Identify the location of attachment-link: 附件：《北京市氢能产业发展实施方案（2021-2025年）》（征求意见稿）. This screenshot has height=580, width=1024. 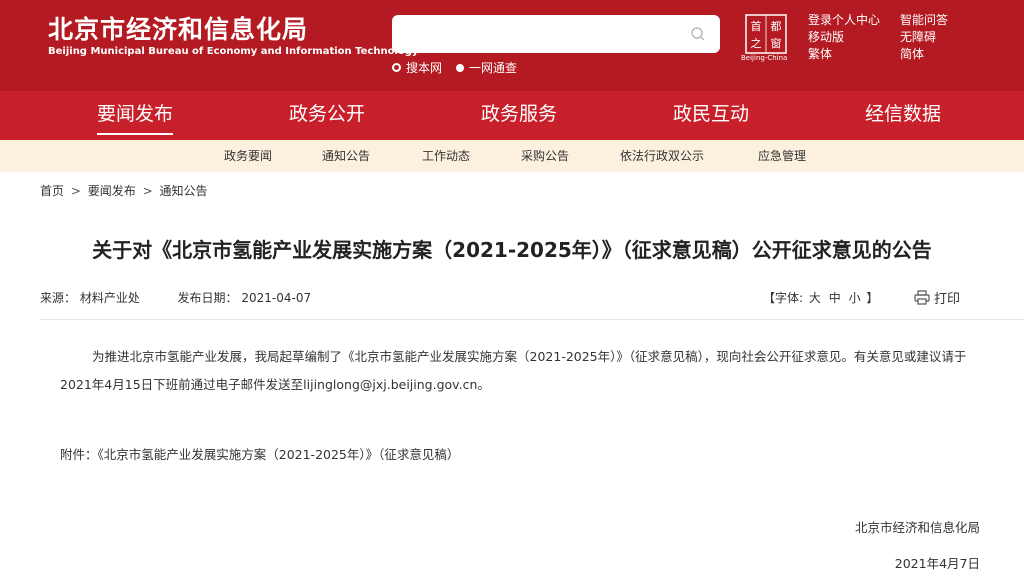
(259, 453).